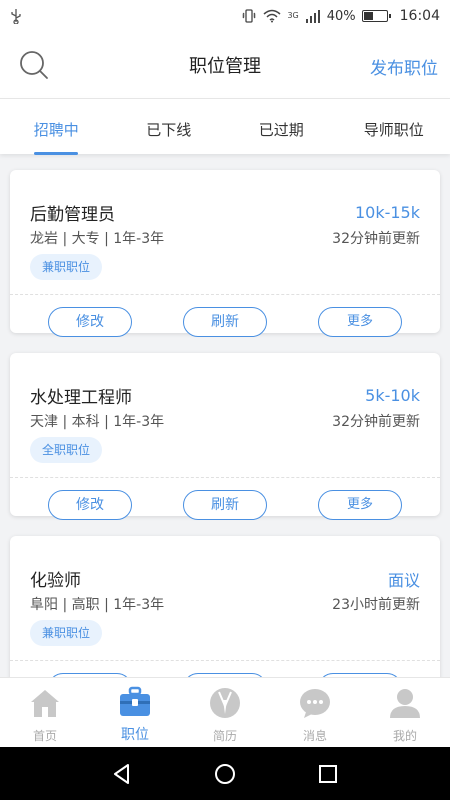 The height and width of the screenshot is (800, 450). What do you see at coordinates (387, 212) in the screenshot?
I see `job-salary: 10k-15k` at bounding box center [387, 212].